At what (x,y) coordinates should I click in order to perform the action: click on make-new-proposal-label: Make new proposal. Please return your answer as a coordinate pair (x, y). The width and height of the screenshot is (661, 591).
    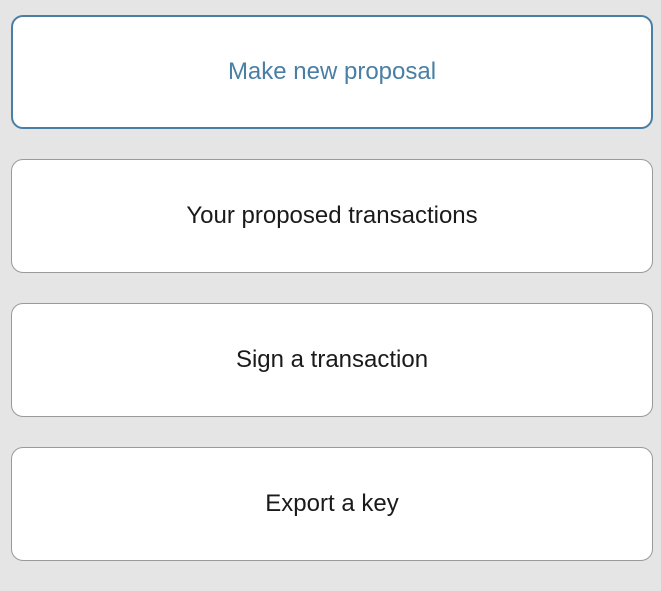
    Looking at the image, I should click on (332, 71).